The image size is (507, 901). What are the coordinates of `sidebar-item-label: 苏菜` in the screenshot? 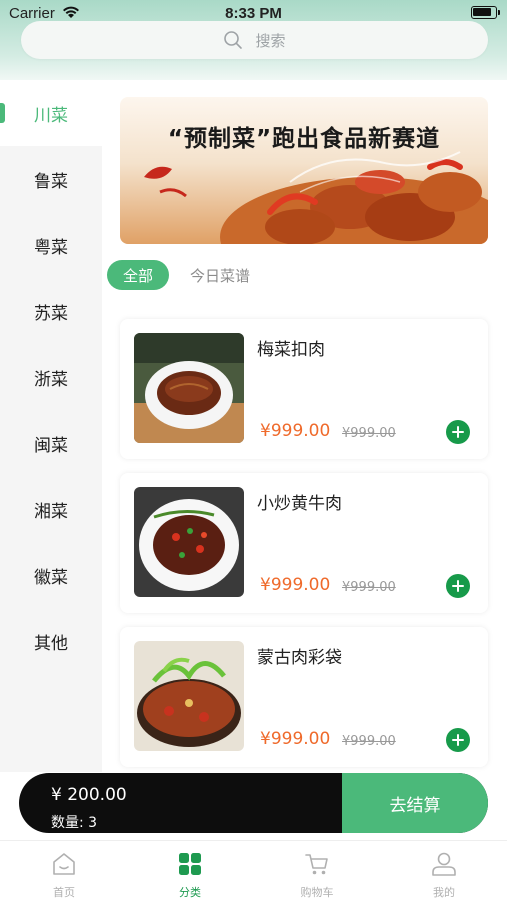 It's located at (51, 313).